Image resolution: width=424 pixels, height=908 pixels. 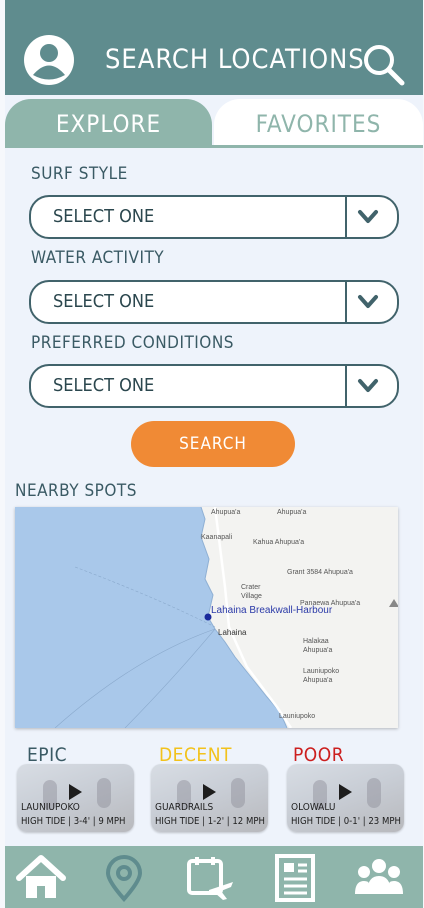 I want to click on map-place-label: Crater Village, so click(x=251, y=592).